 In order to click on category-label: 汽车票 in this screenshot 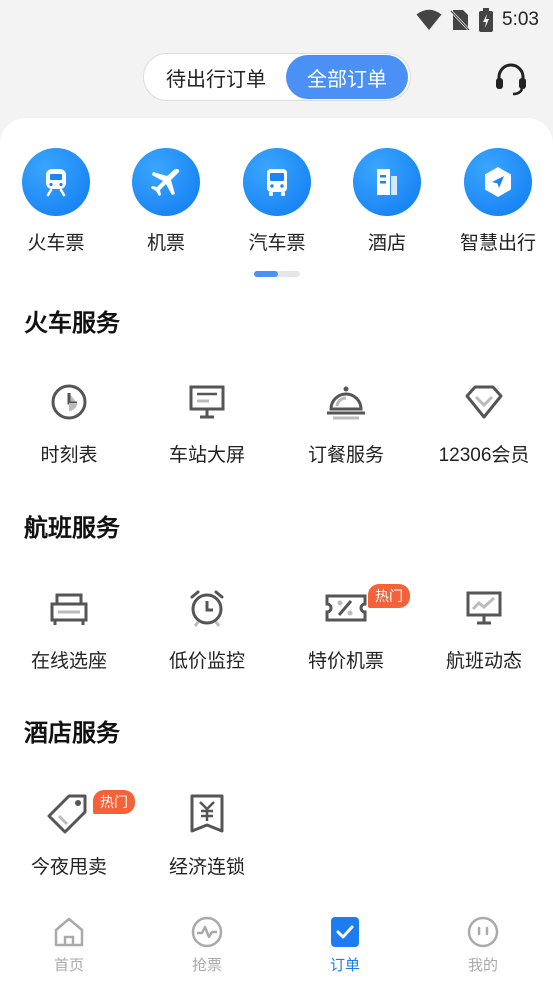, I will do `click(277, 243)`.